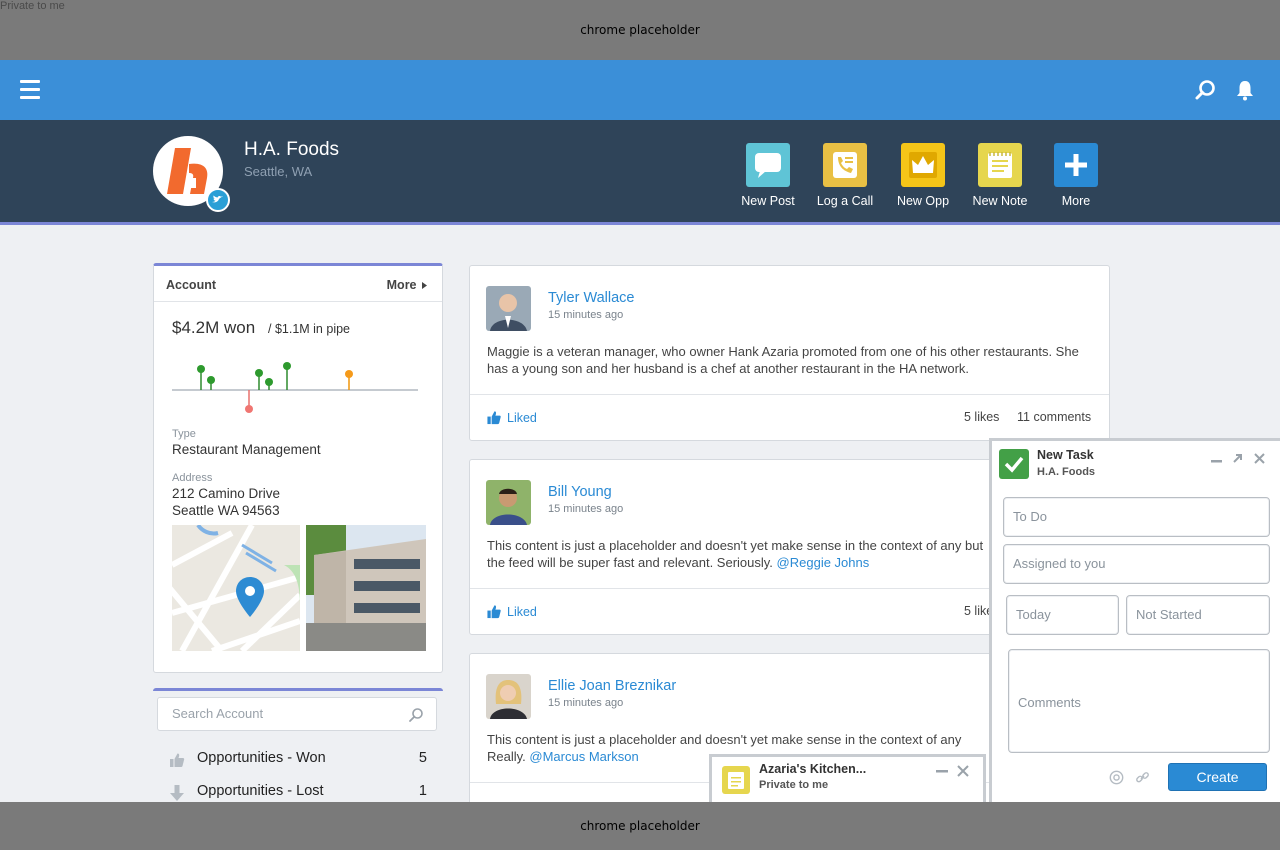 This screenshot has width=1280, height=850. I want to click on type-value: Restaurant Management, so click(246, 449).